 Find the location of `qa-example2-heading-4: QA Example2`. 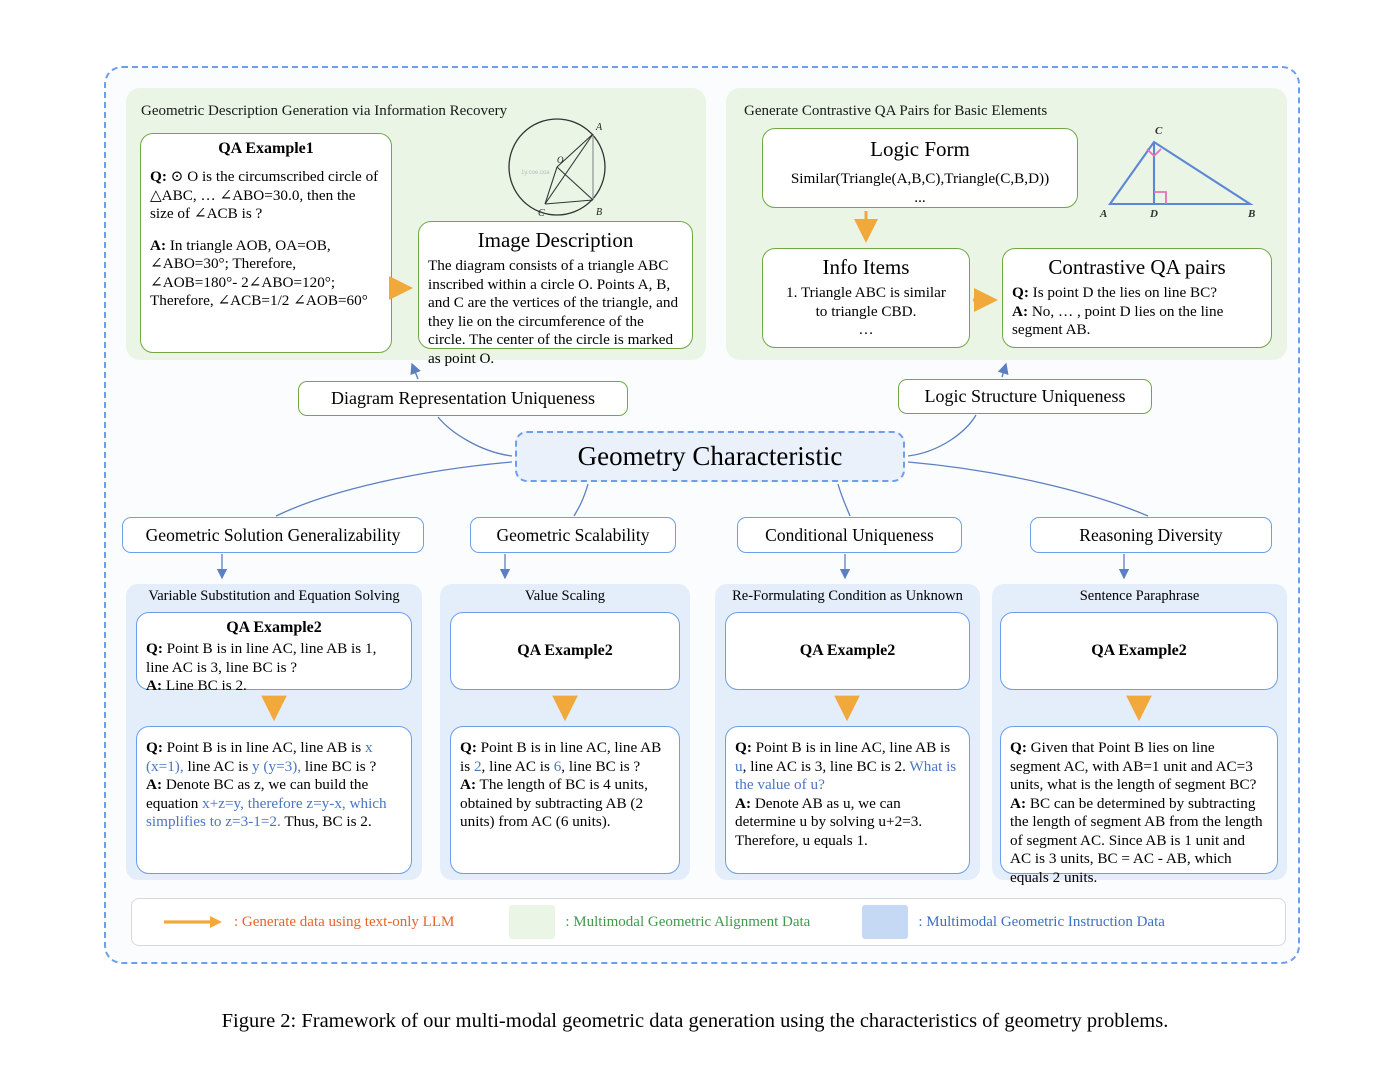

qa-example2-heading-4: QA Example2 is located at coordinates (1139, 650).